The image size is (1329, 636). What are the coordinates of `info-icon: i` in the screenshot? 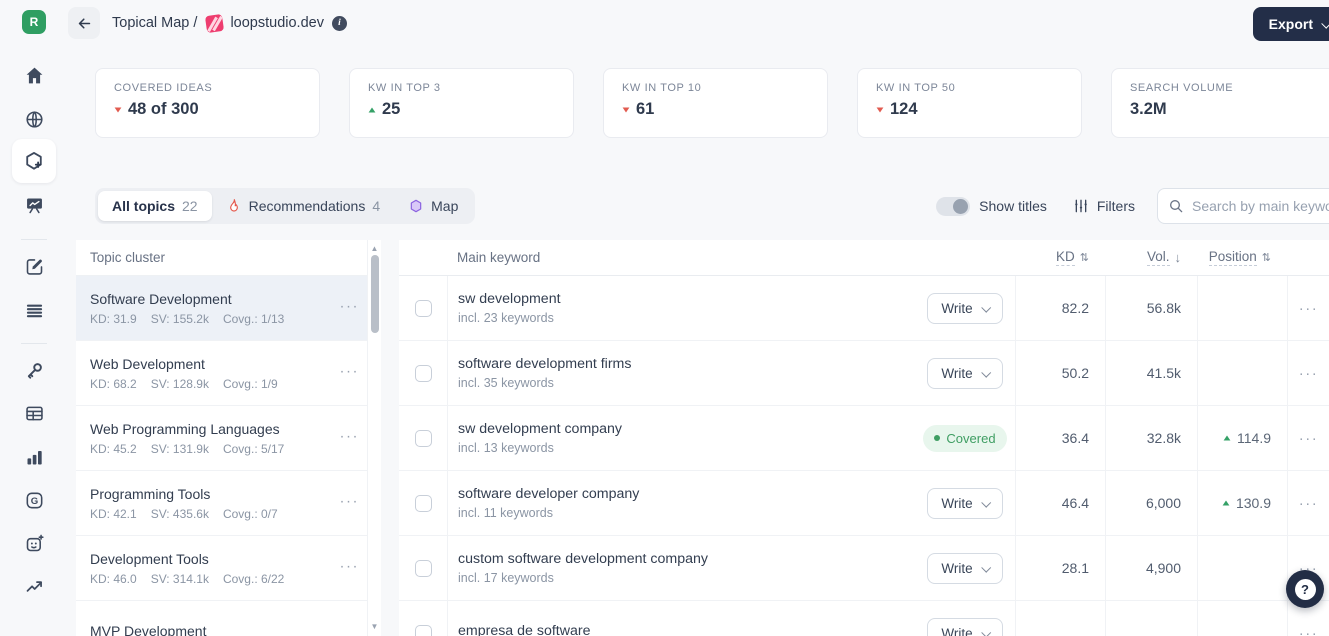 It's located at (339, 23).